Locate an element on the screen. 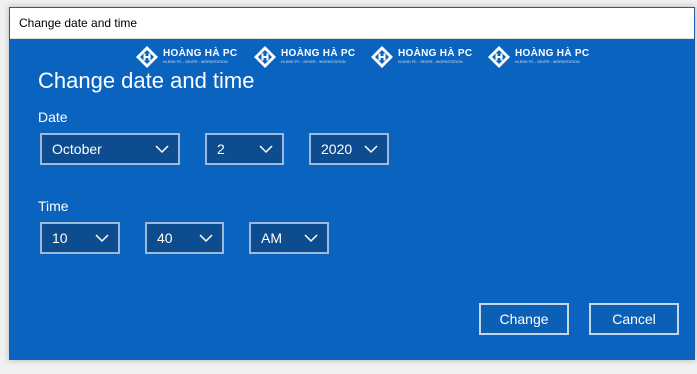 This screenshot has height=374, width=697. month-value: October is located at coordinates (77, 149).